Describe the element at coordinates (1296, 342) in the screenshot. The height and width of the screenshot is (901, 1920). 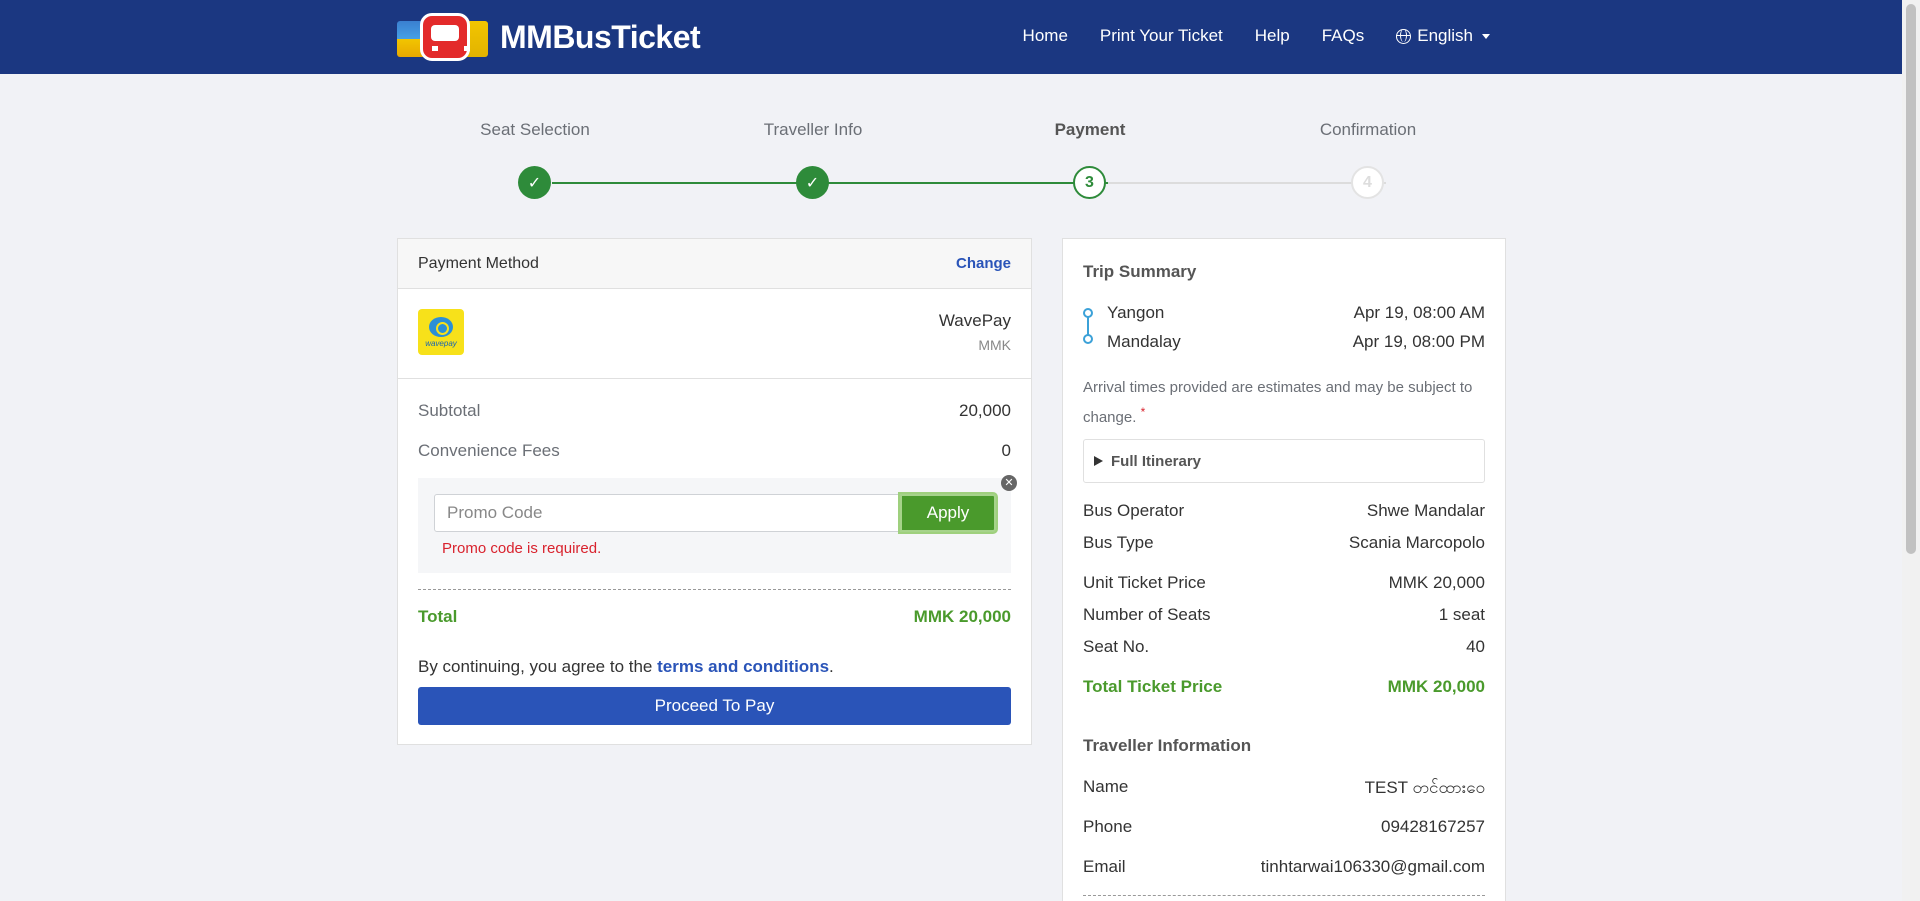
I see `route-arrival: Mandalay Apr 19, 08:00 PM` at that location.